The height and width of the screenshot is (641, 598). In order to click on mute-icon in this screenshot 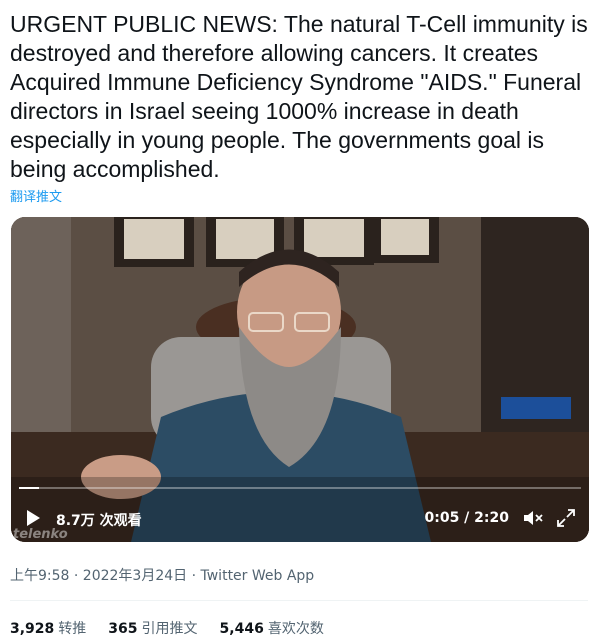, I will do `click(533, 518)`.